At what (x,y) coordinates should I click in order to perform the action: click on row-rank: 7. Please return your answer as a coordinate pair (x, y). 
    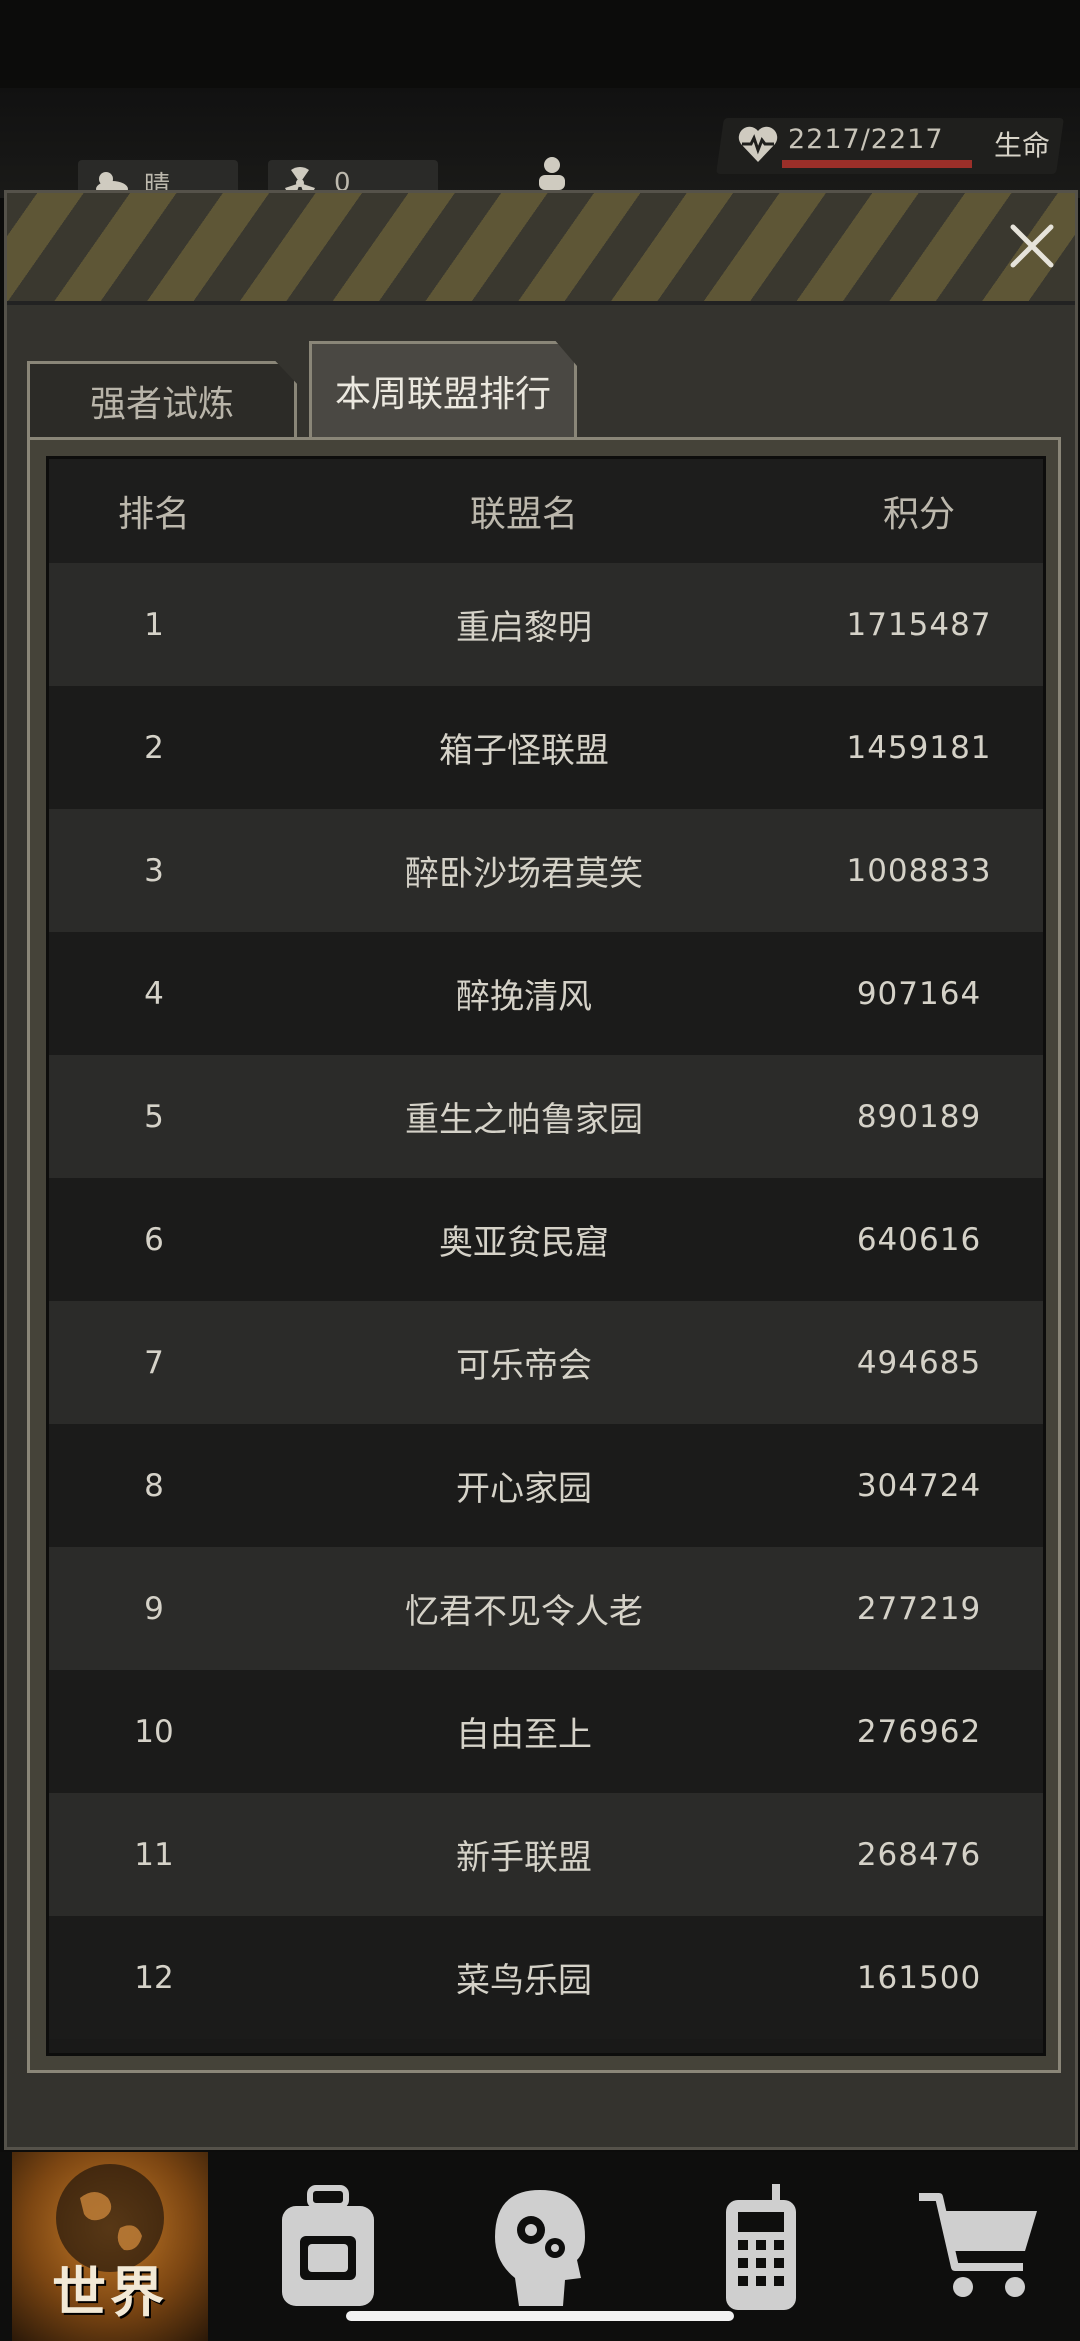
    Looking at the image, I should click on (154, 1362).